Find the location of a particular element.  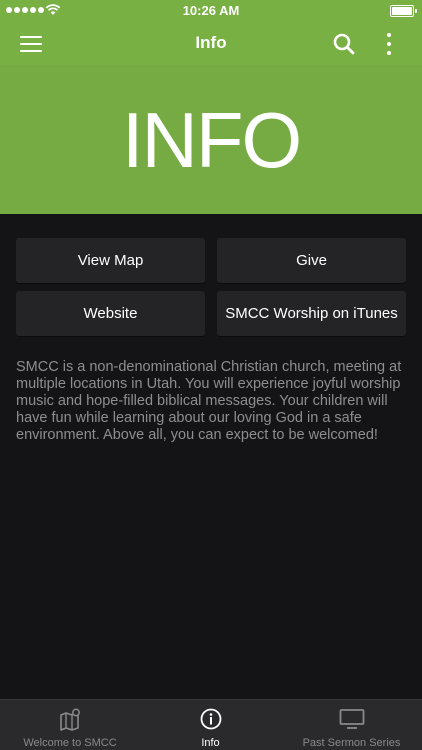

tab-past-sermon-series: Past Sermon Series is located at coordinates (351, 725).